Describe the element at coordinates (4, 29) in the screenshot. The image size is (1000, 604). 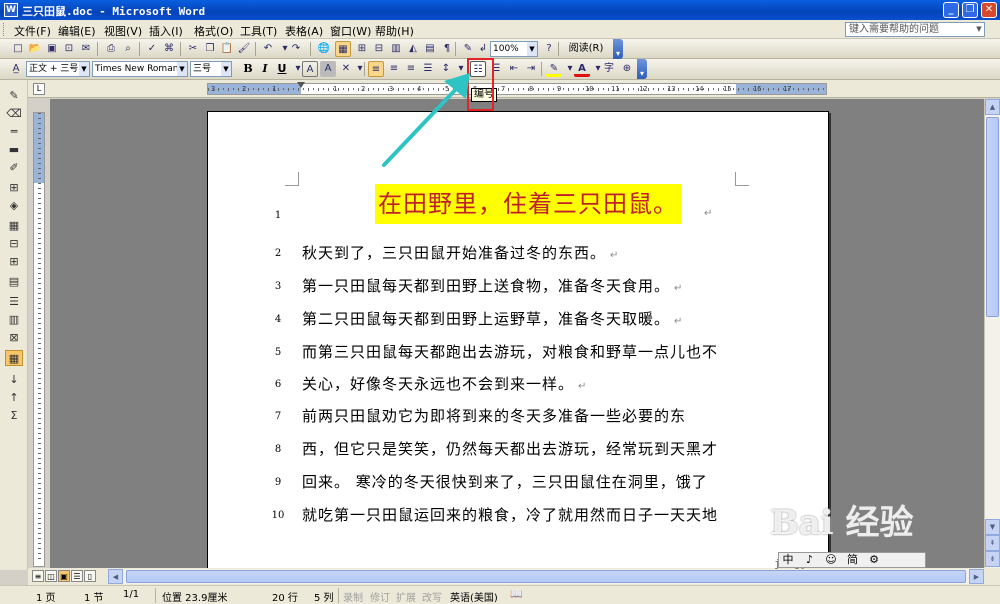
I see `menu-grip` at that location.